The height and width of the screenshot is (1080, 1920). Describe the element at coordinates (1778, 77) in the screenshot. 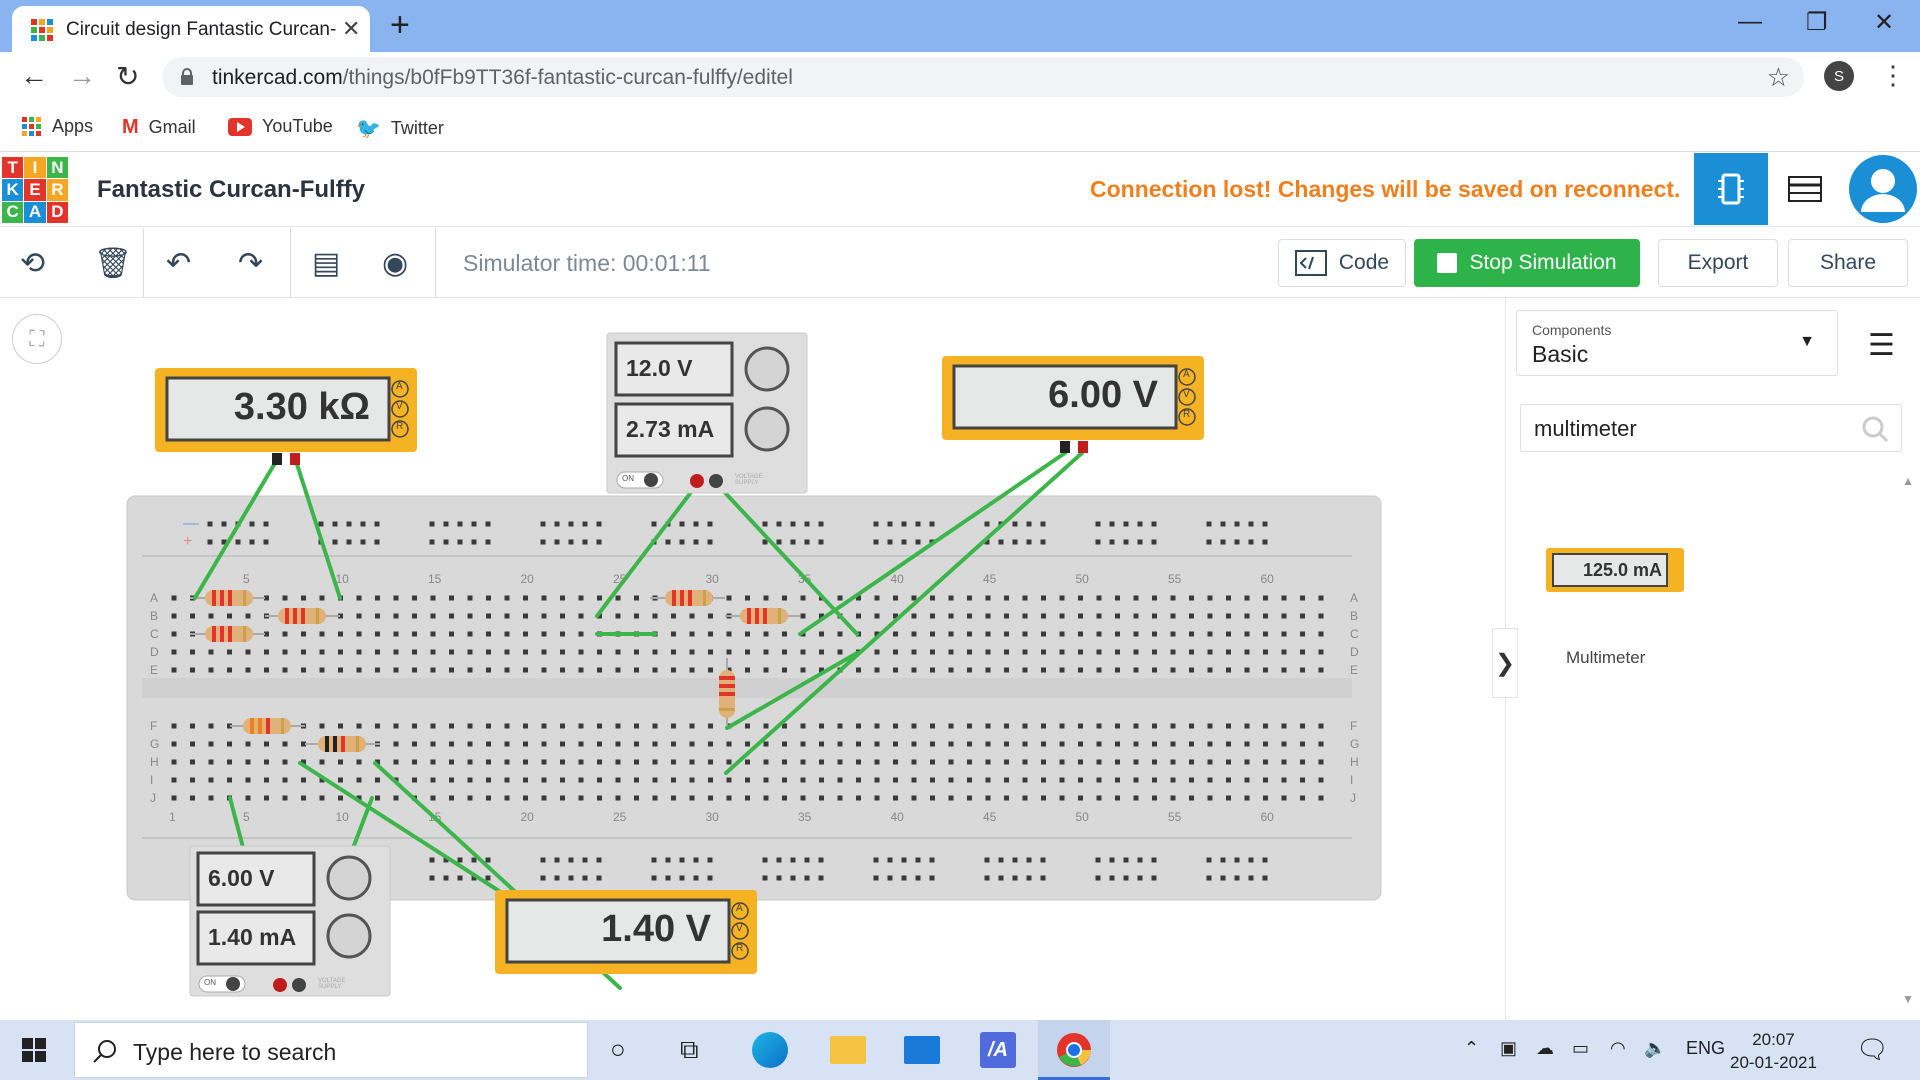

I see `bookmark-star-icon: ☆` at that location.